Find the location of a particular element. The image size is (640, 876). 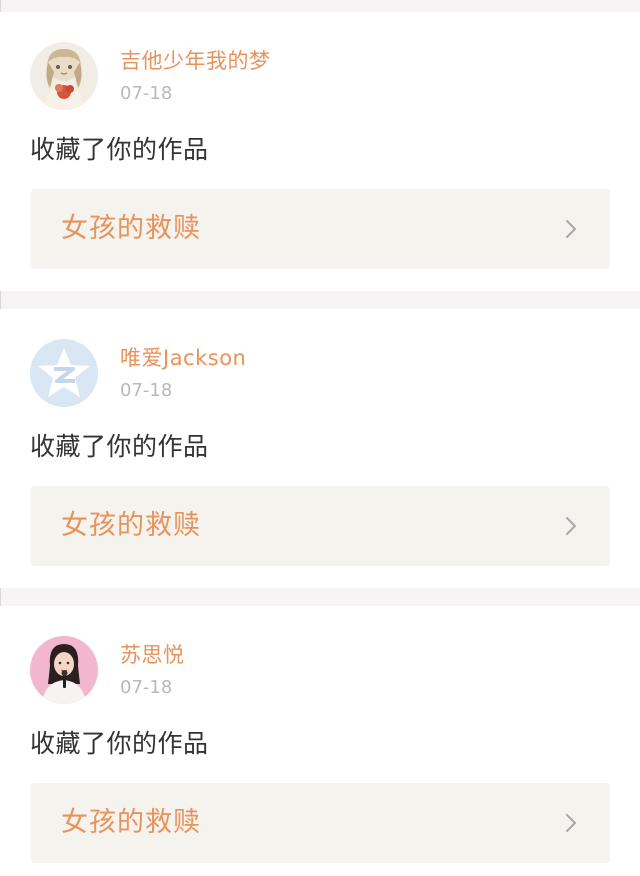

username: 吉他少年我的梦 is located at coordinates (195, 61).